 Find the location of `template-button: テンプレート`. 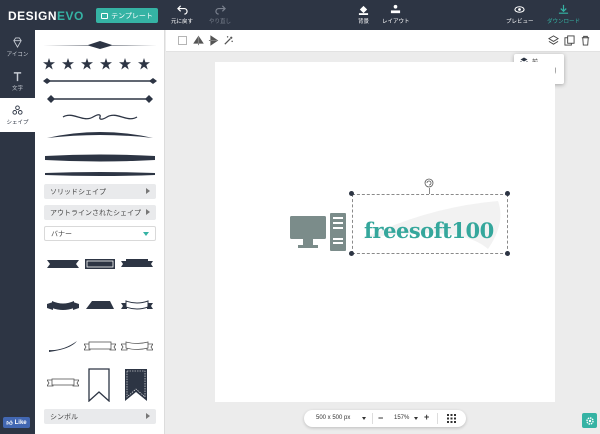

template-button: テンプレート is located at coordinates (127, 15).